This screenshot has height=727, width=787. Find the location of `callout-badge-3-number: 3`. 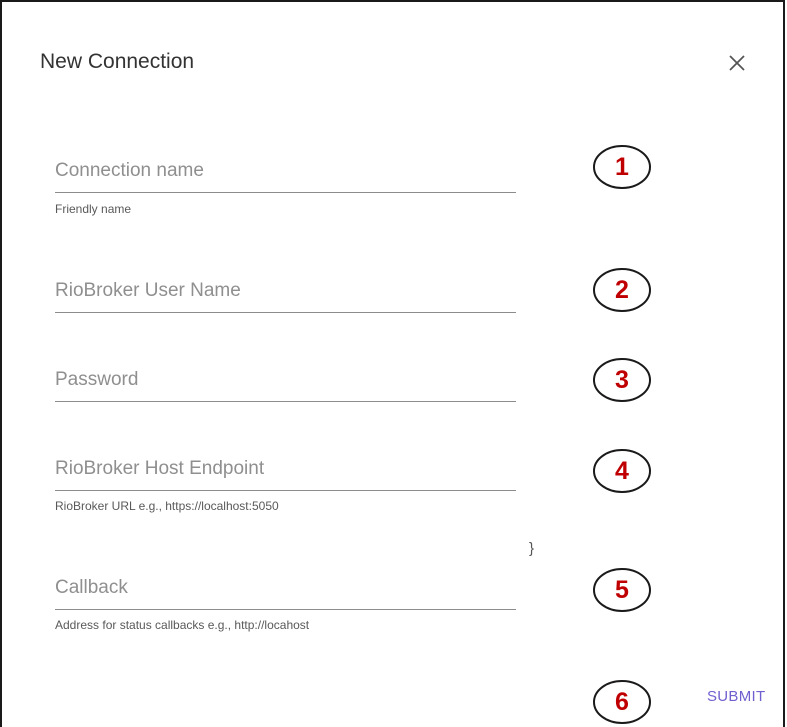

callout-badge-3-number: 3 is located at coordinates (622, 380).